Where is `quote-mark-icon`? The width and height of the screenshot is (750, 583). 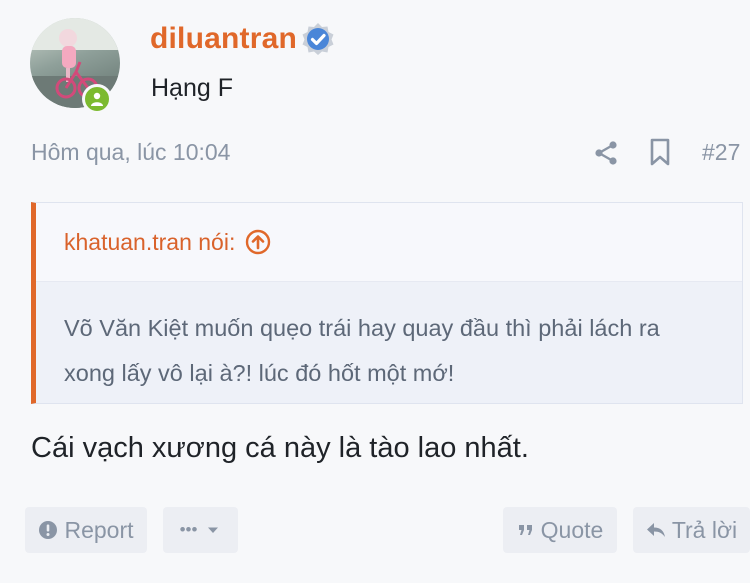
quote-mark-icon is located at coordinates (525, 530).